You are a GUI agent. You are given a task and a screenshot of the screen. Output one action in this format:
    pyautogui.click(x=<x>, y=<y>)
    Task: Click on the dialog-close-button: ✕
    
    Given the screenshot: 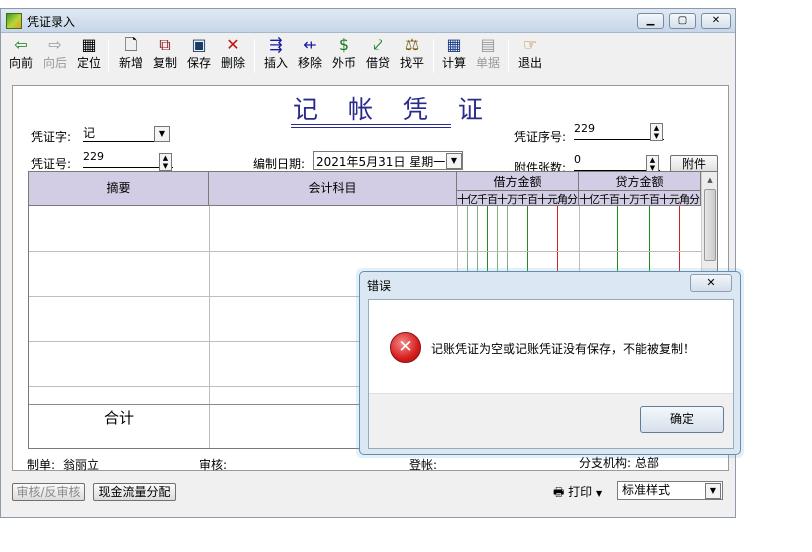 What is the action you would take?
    pyautogui.click(x=711, y=283)
    